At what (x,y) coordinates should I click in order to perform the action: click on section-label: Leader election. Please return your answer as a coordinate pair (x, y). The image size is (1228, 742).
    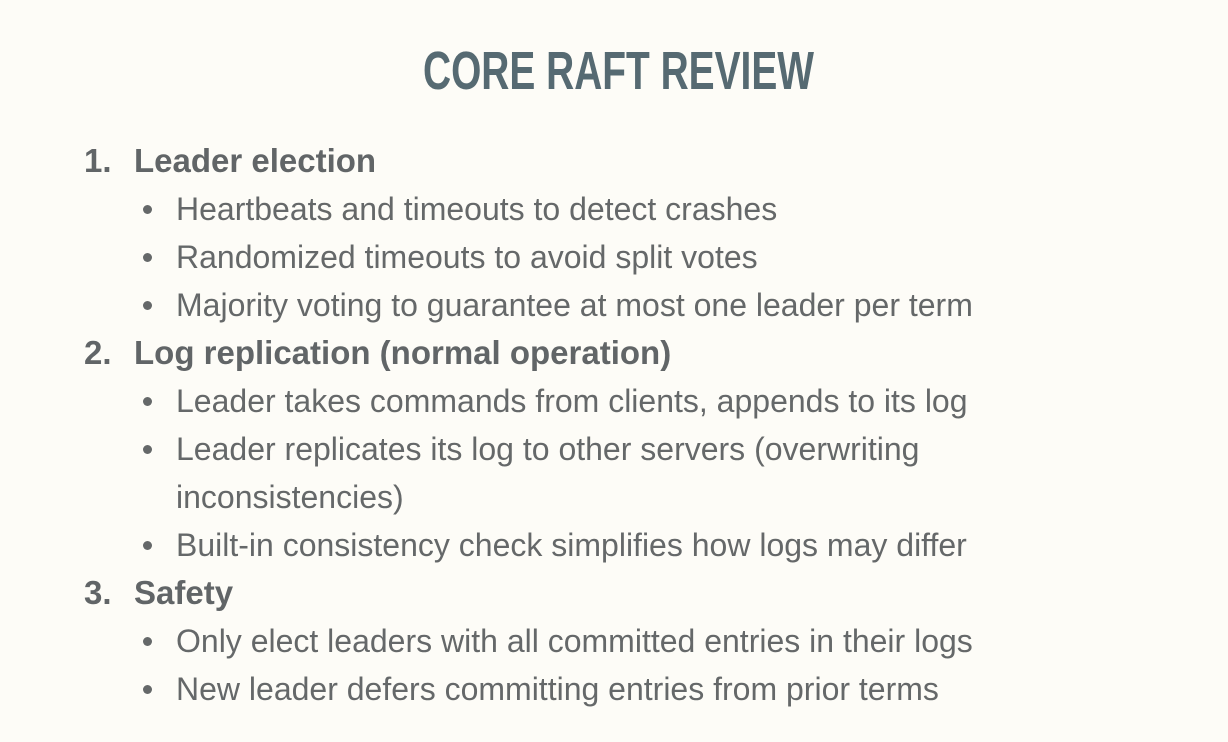
    Looking at the image, I should click on (255, 160).